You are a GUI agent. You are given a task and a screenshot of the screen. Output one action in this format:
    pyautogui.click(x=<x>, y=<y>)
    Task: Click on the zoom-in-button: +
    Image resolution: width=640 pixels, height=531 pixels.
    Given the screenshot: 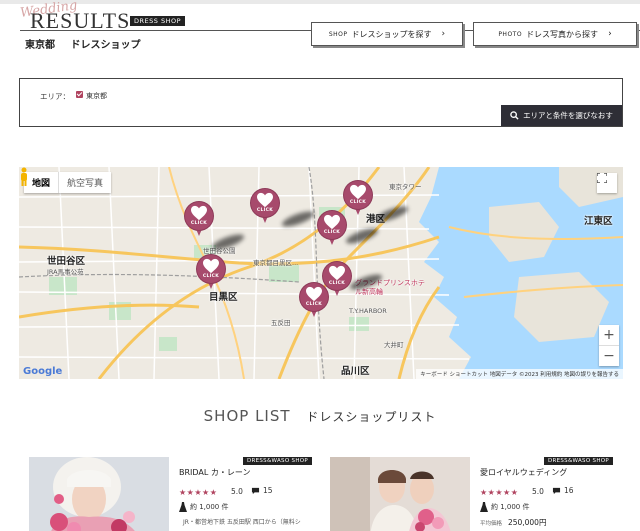 What is the action you would take?
    pyautogui.click(x=609, y=335)
    